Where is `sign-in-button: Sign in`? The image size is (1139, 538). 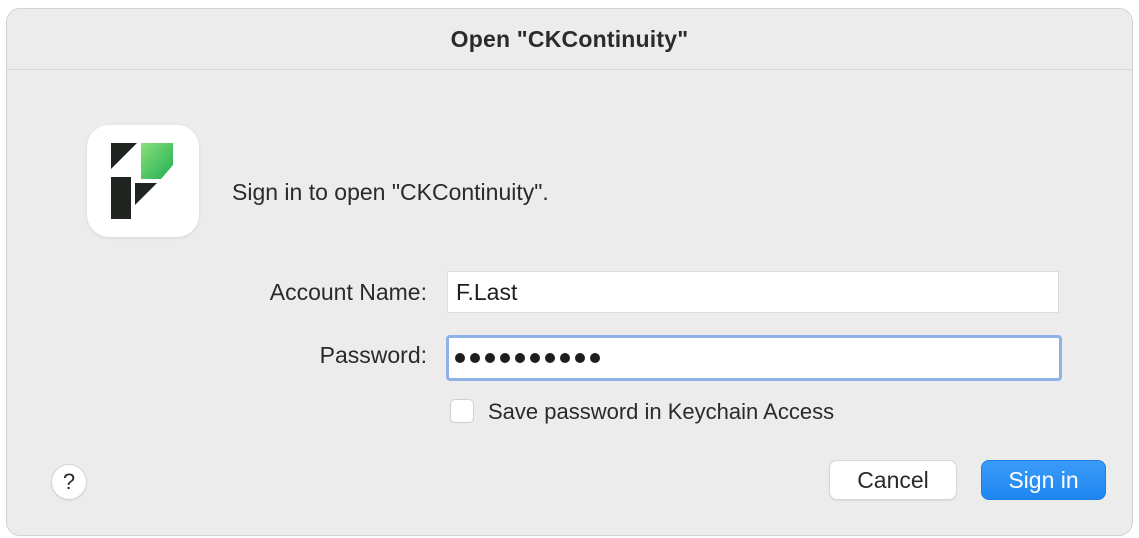 sign-in-button: Sign in is located at coordinates (1043, 480).